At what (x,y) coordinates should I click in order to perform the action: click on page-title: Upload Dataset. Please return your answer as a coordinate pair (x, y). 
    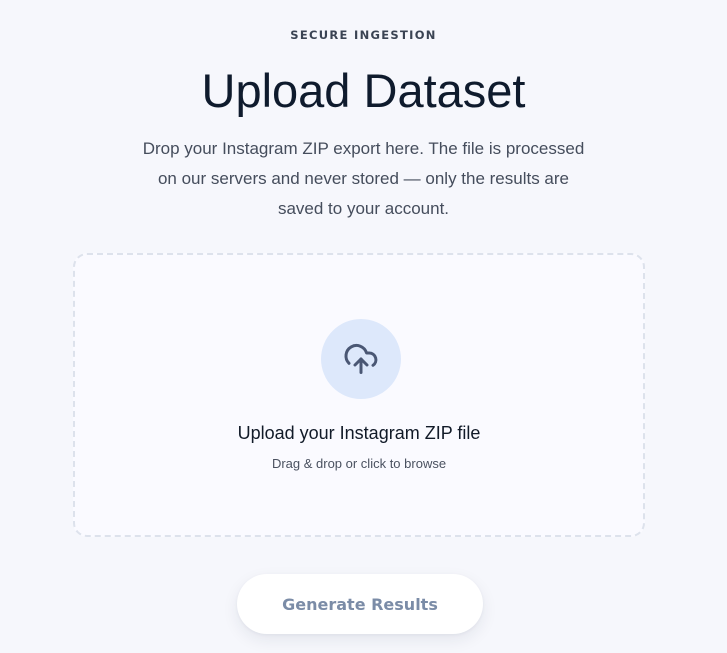
    Looking at the image, I should click on (363, 90).